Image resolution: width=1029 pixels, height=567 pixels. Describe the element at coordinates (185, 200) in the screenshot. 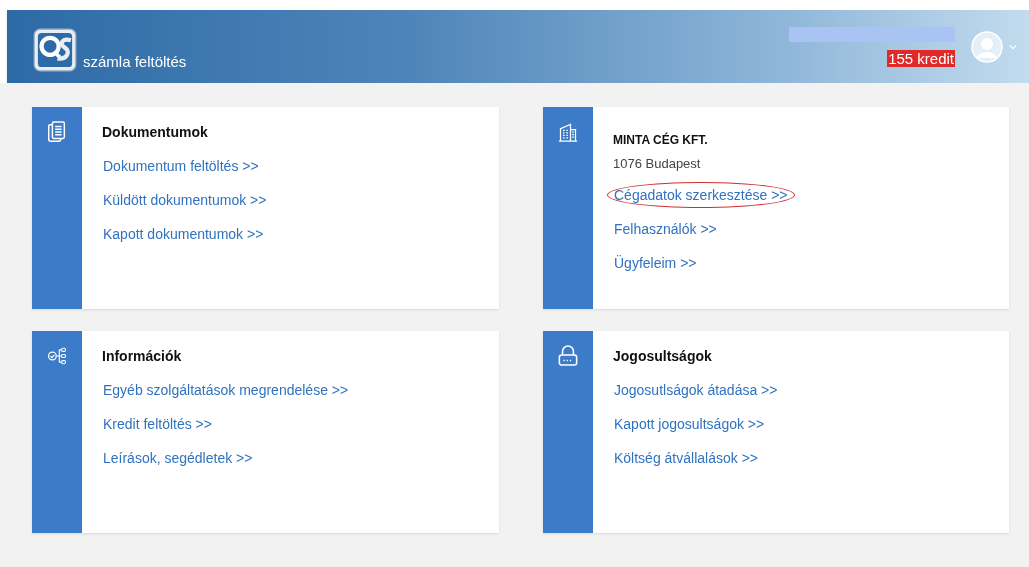

I see `card-link: Küldött dokumentumok >>` at that location.